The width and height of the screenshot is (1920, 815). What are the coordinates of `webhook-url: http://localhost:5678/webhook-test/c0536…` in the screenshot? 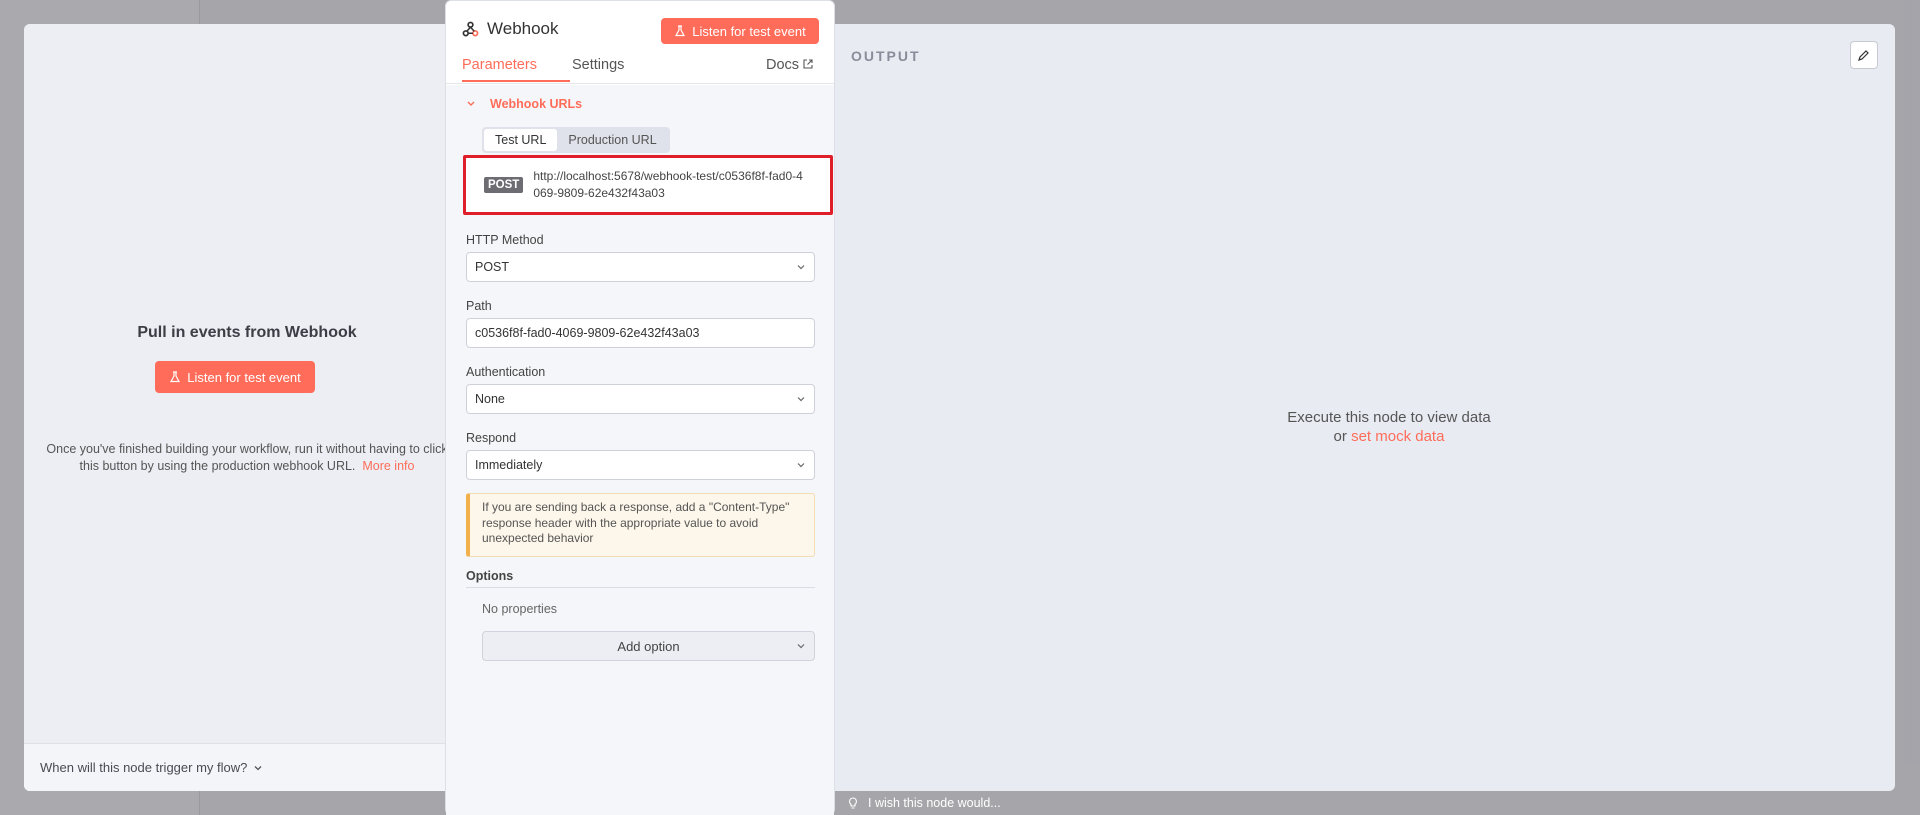 It's located at (670, 185).